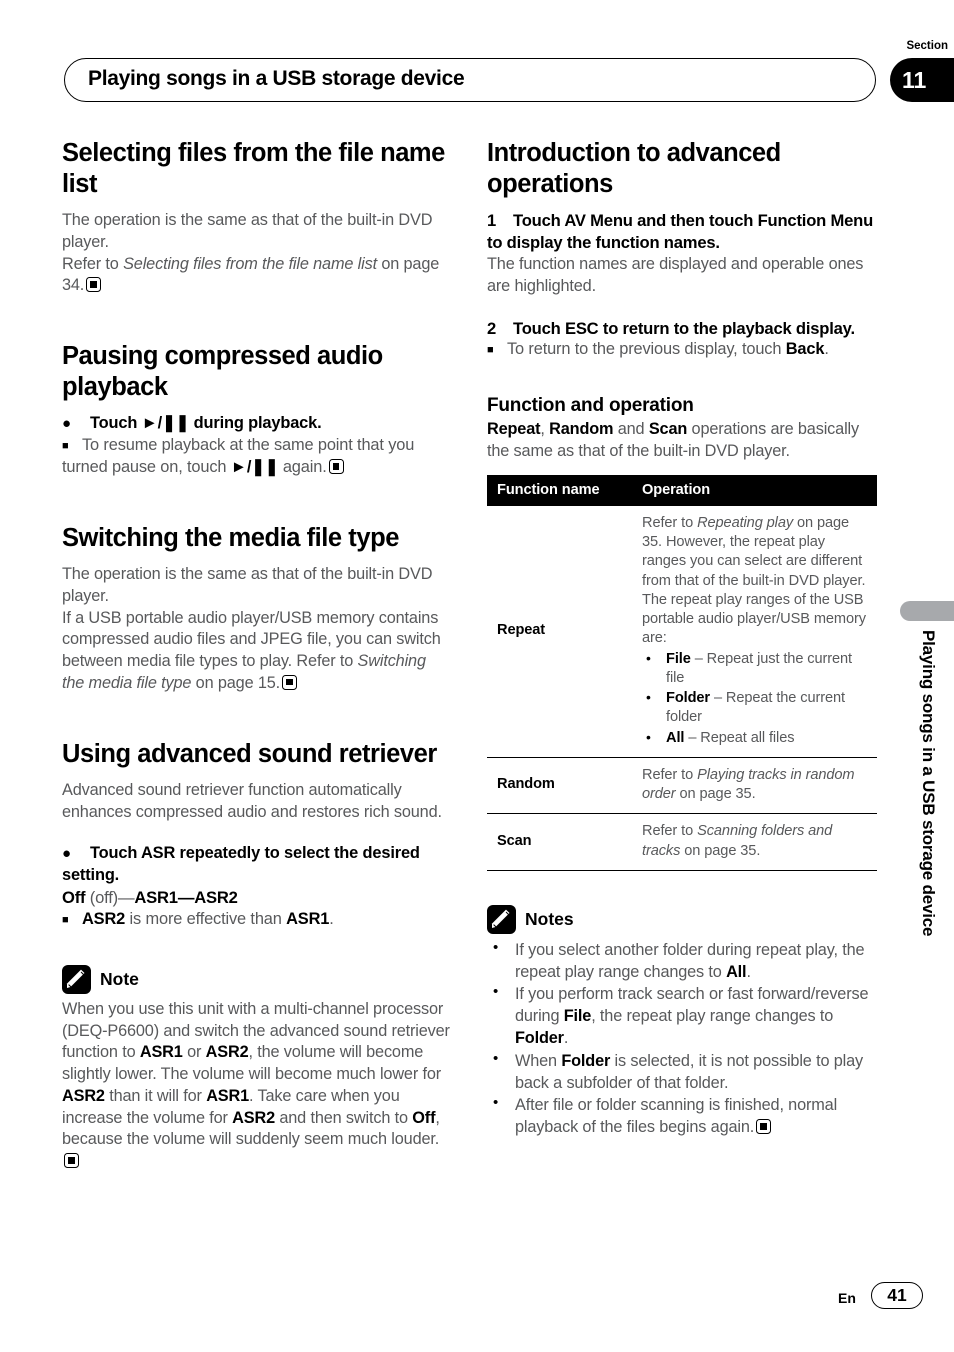  Describe the element at coordinates (93, 263) in the screenshot. I see `refer-prefix: Refer to` at that location.